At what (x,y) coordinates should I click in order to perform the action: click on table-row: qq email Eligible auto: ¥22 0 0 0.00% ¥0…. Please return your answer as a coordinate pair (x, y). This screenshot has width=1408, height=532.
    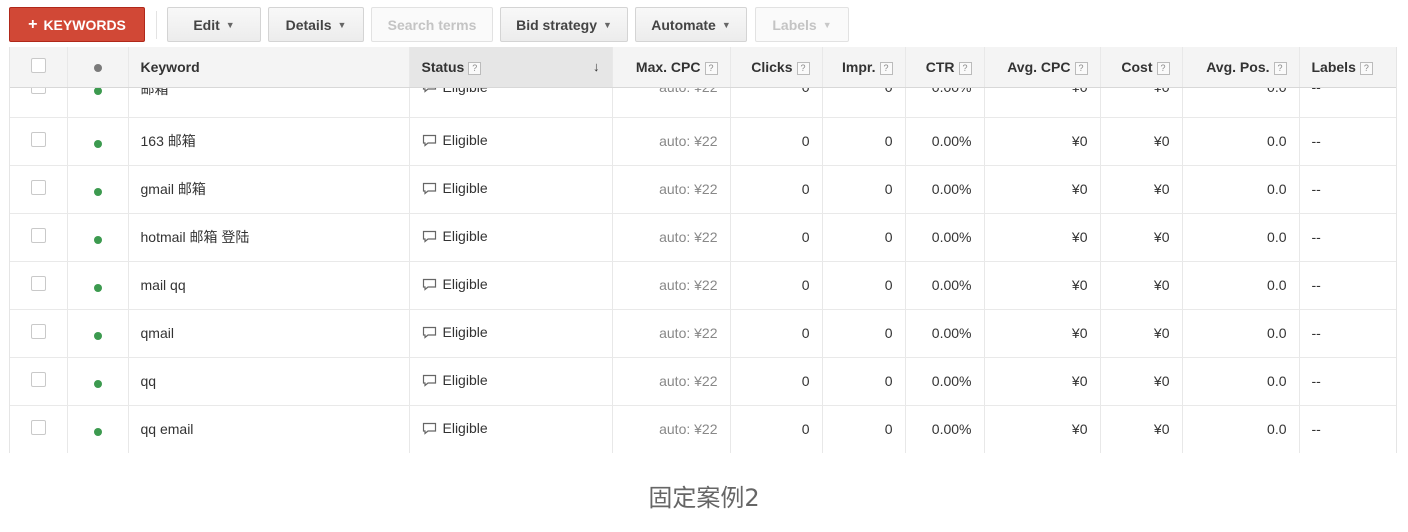
    Looking at the image, I should click on (703, 429).